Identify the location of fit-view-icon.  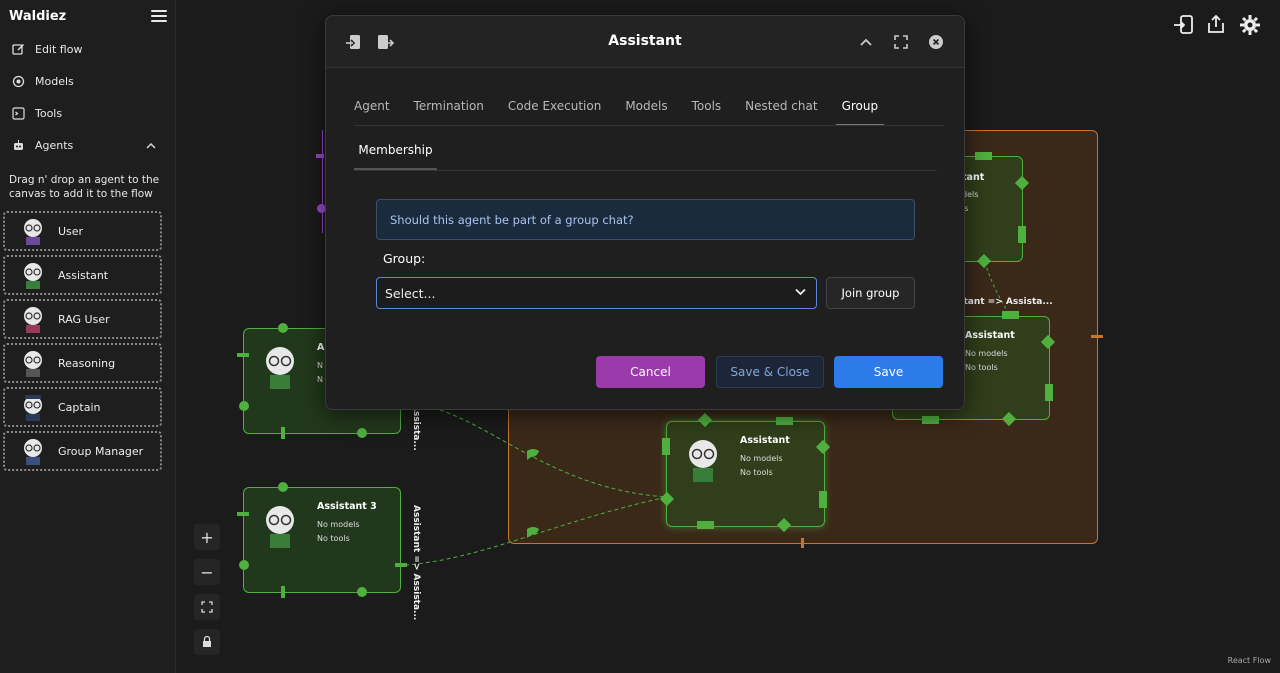
(207, 607).